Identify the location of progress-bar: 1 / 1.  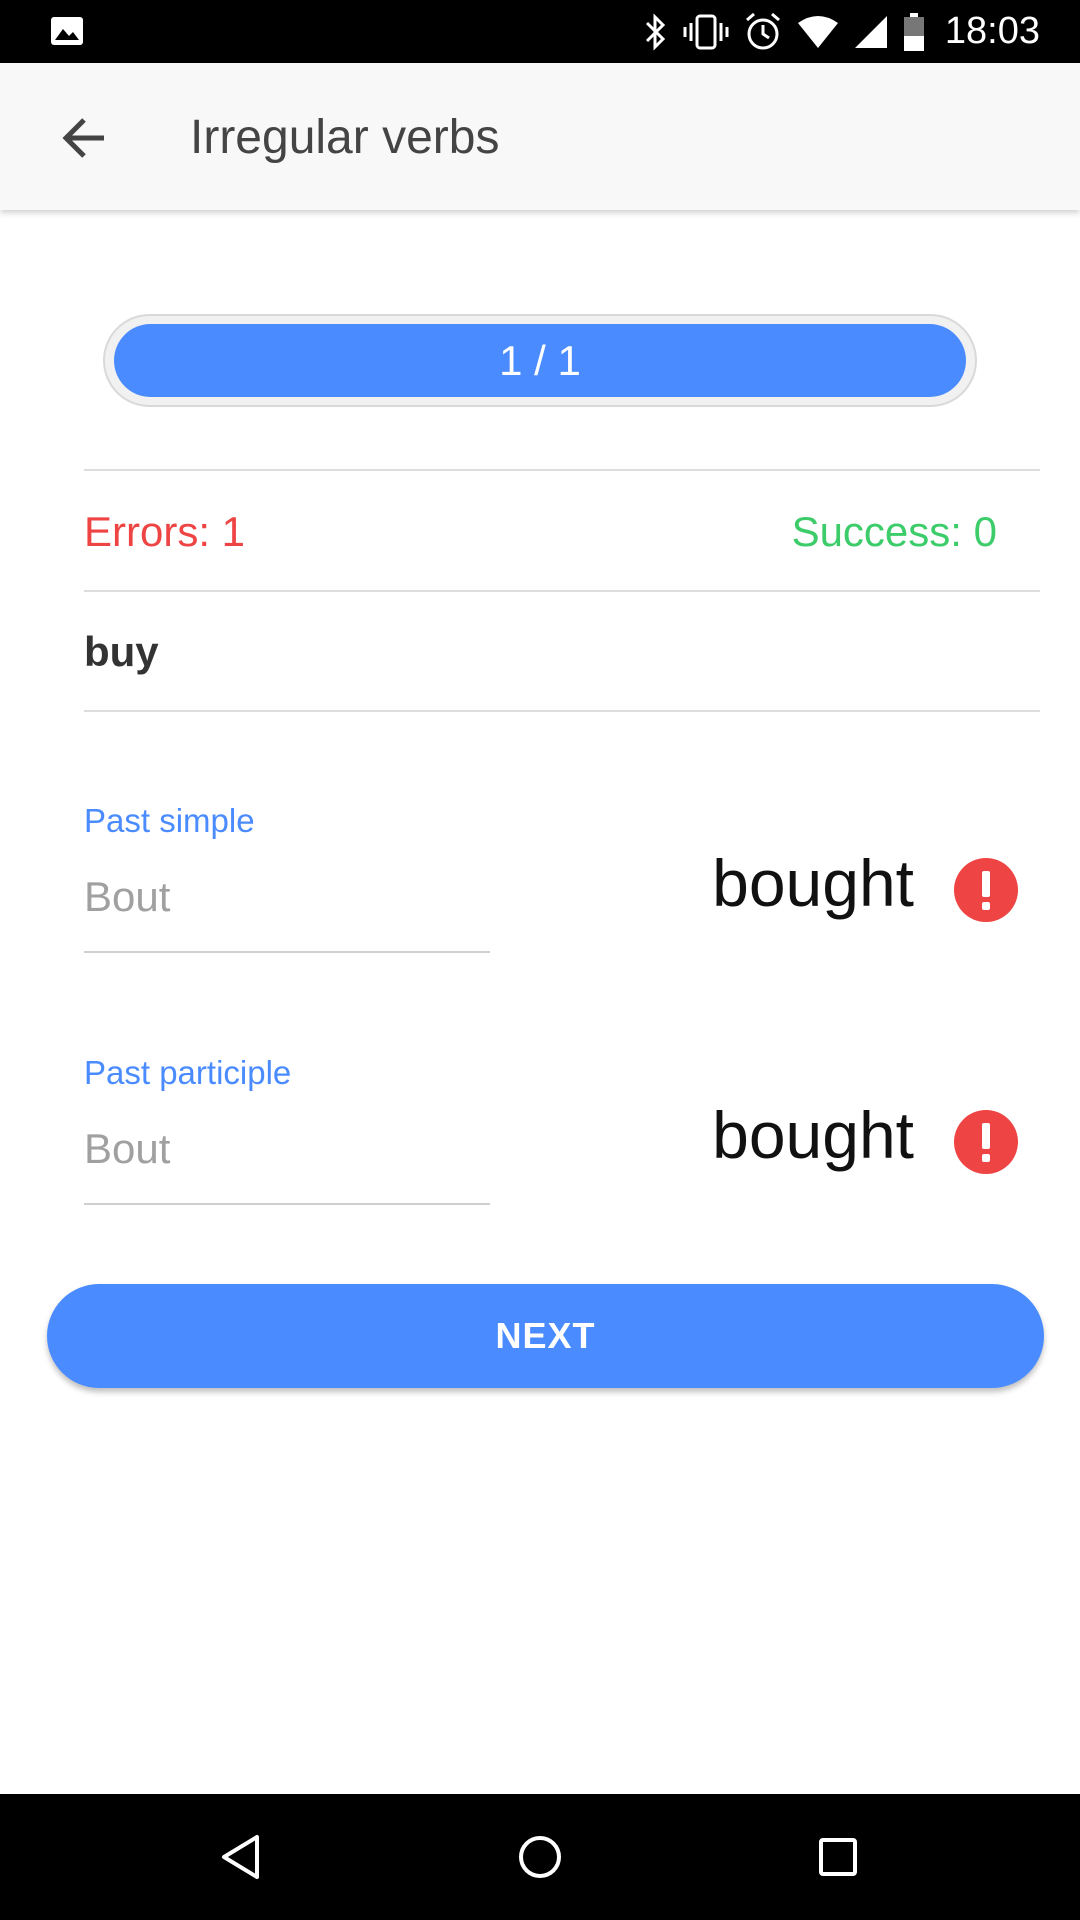
(540, 360).